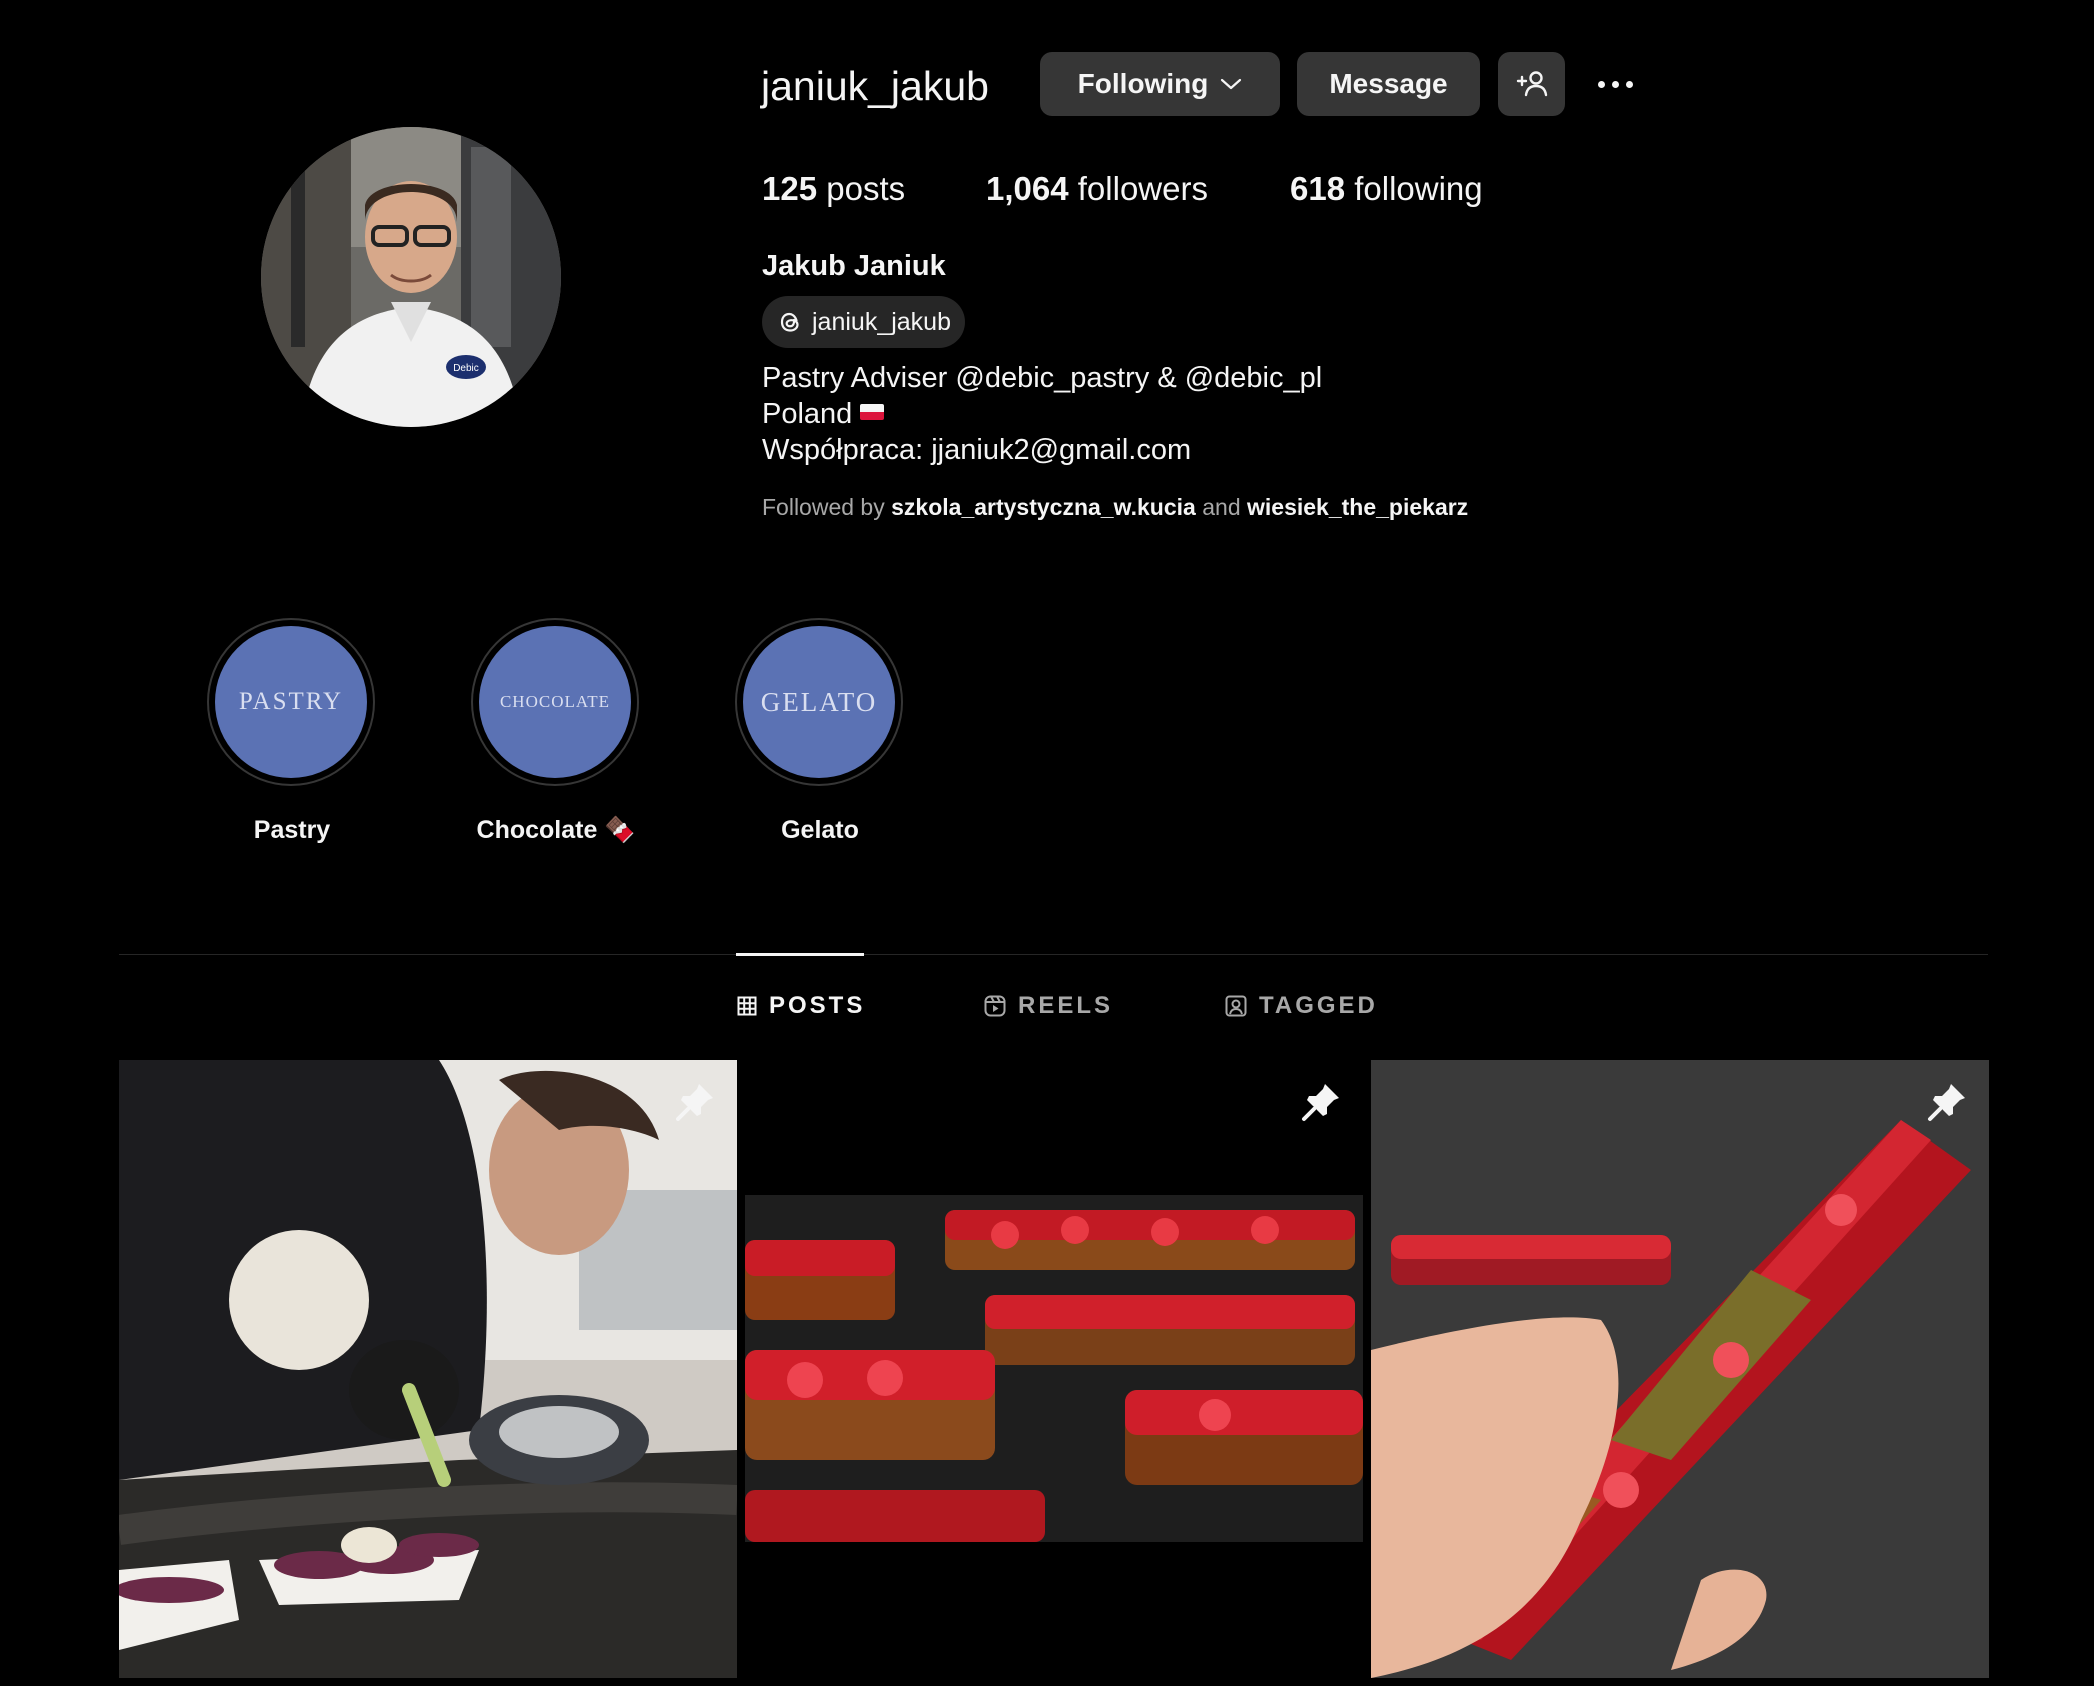 The height and width of the screenshot is (1686, 2094). I want to click on highlight-gelato: GELATO Gelato, so click(820, 731).